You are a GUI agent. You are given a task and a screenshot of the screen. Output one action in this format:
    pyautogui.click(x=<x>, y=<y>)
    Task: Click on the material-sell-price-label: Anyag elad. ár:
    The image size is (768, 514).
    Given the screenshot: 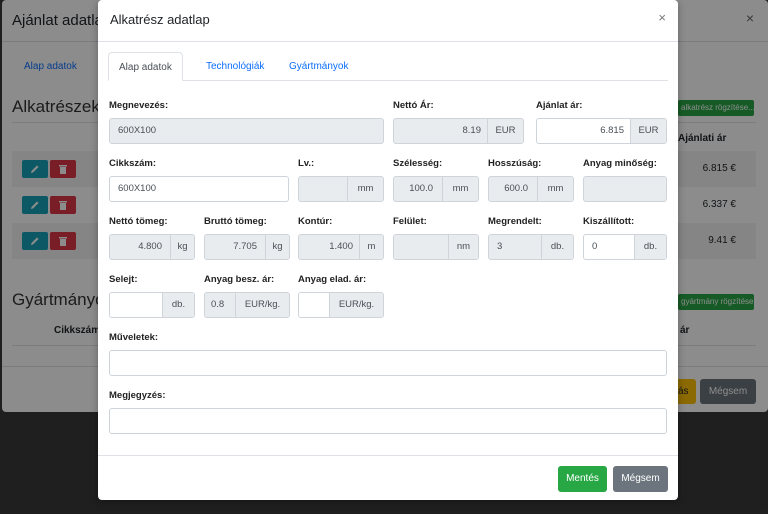 What is the action you would take?
    pyautogui.click(x=332, y=279)
    